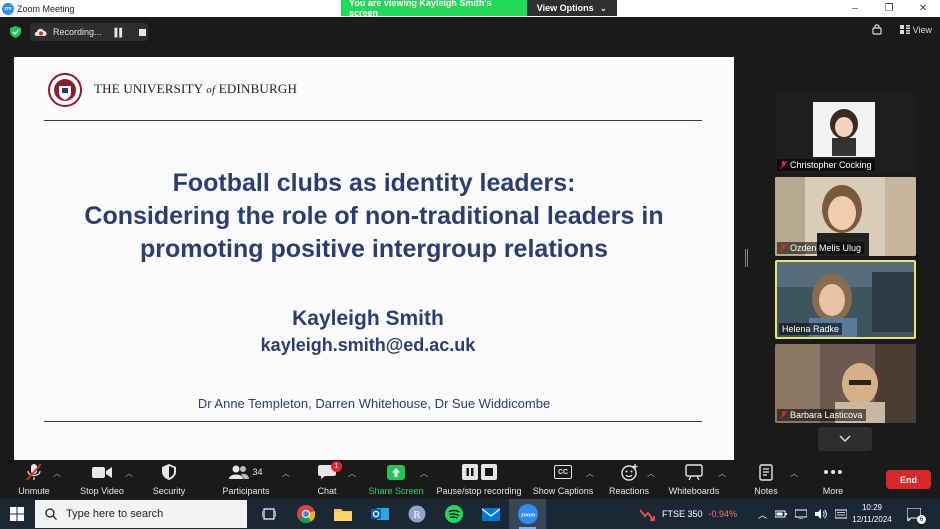 This screenshot has height=529, width=940. I want to click on end-meeting-button: End, so click(908, 479).